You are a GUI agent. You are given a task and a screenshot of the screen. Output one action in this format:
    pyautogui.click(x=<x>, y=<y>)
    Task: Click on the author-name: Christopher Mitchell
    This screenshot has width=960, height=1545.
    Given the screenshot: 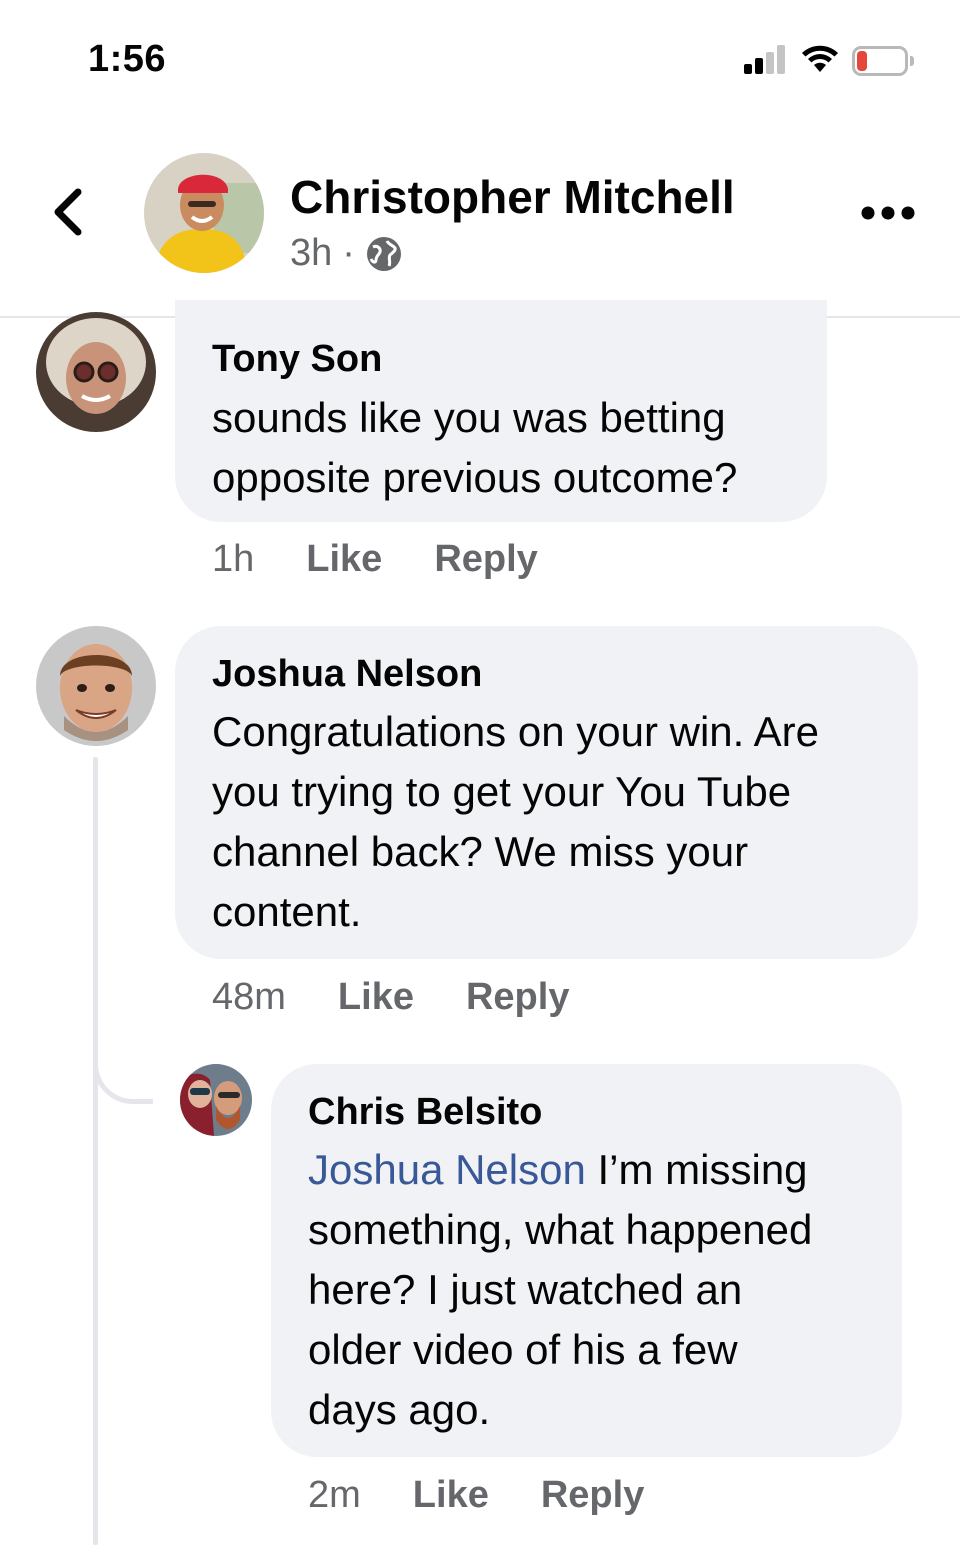 What is the action you would take?
    pyautogui.click(x=512, y=197)
    